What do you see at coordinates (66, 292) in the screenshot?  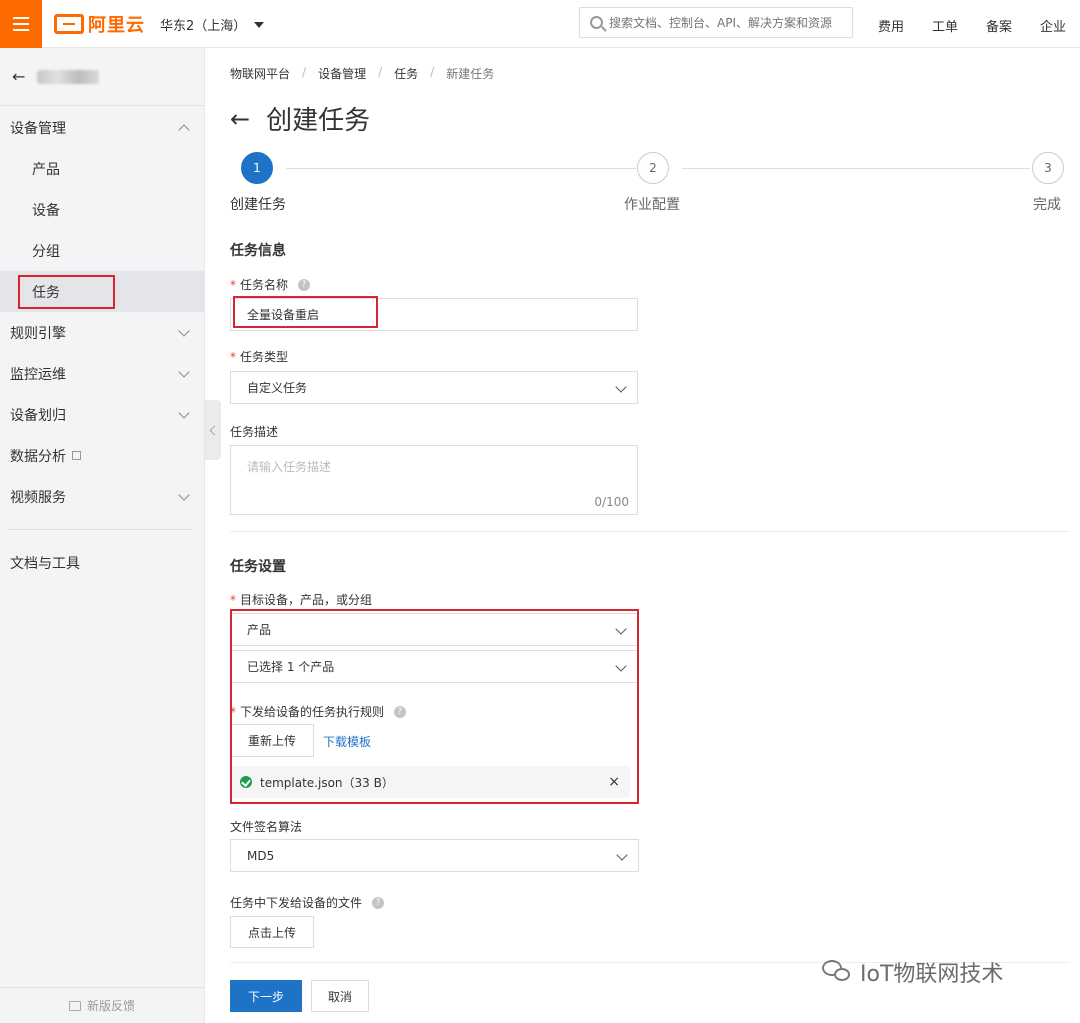 I see `highlight-box-tasks` at bounding box center [66, 292].